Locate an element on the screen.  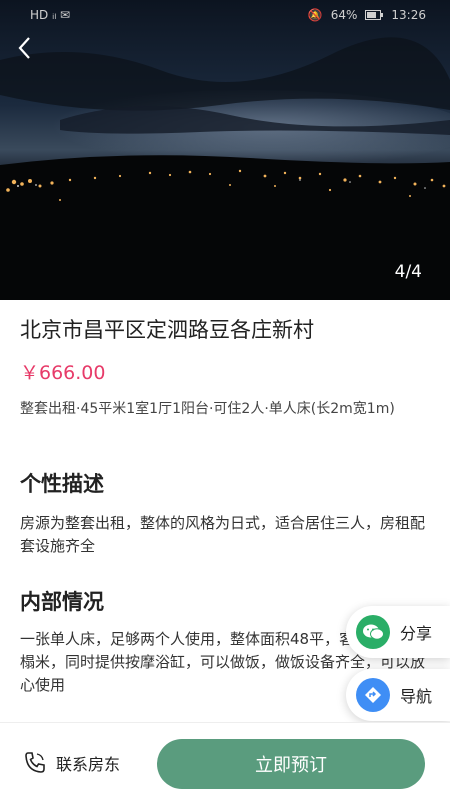
phone-icon is located at coordinates (35, 762).